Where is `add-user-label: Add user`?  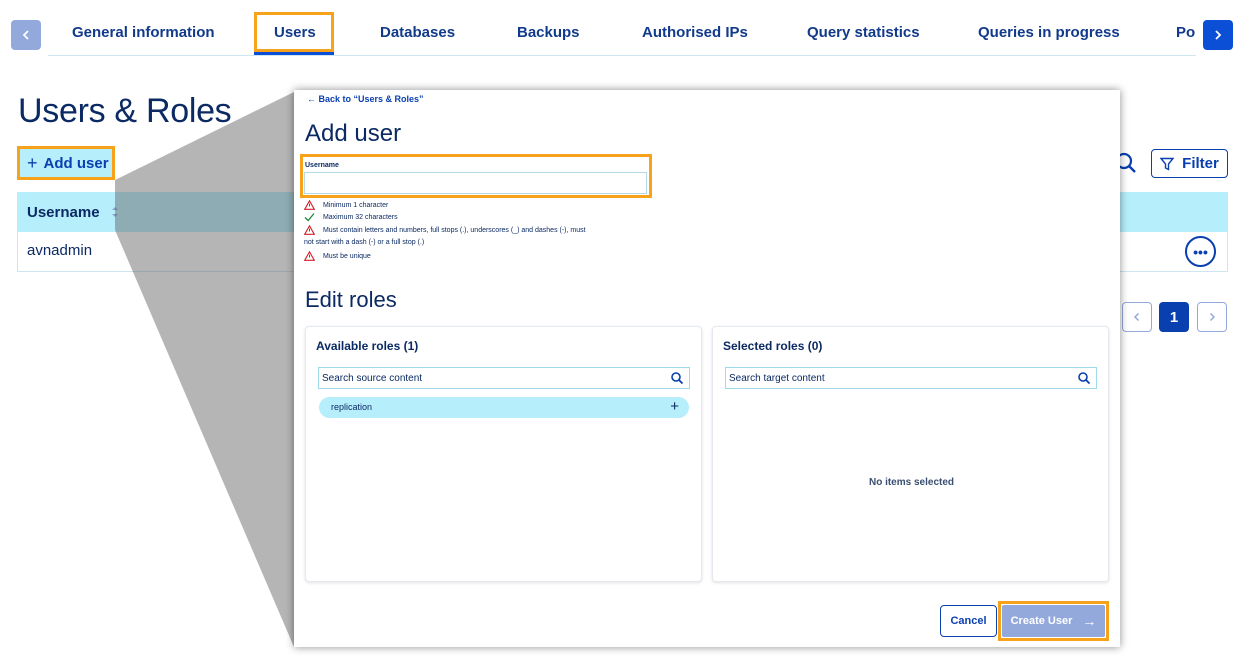
add-user-label: Add user is located at coordinates (76, 163).